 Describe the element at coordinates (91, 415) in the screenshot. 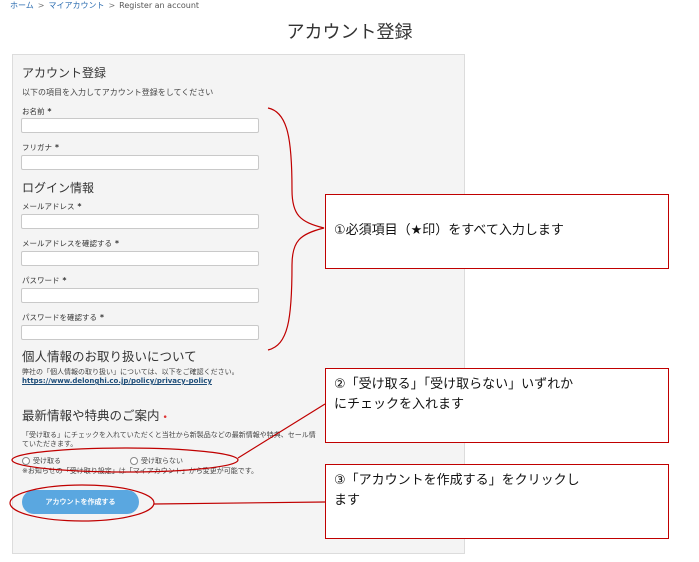

I see `news-heading-text: 最新情報や特典のご案内` at that location.